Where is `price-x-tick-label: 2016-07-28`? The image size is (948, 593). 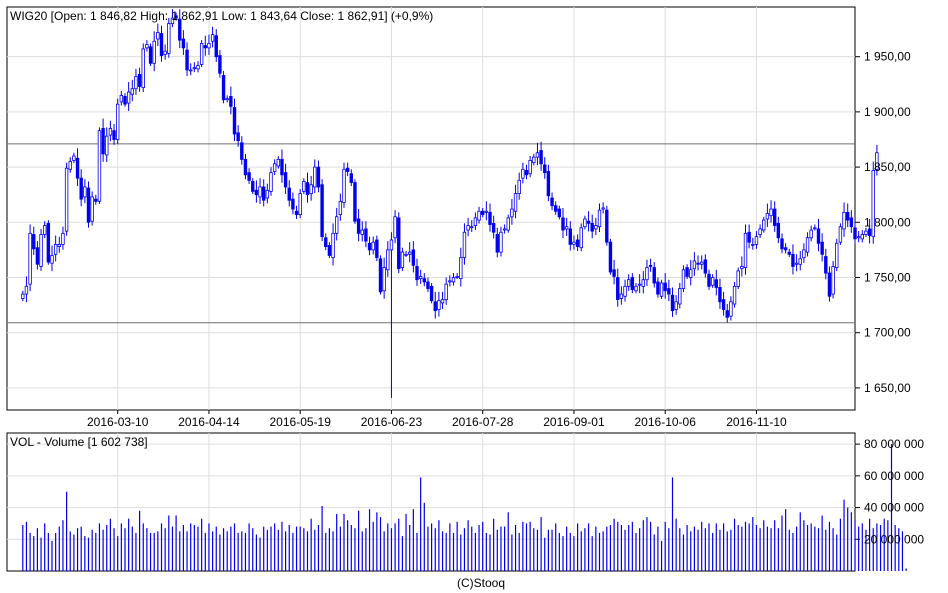 price-x-tick-label: 2016-07-28 is located at coordinates (483, 422).